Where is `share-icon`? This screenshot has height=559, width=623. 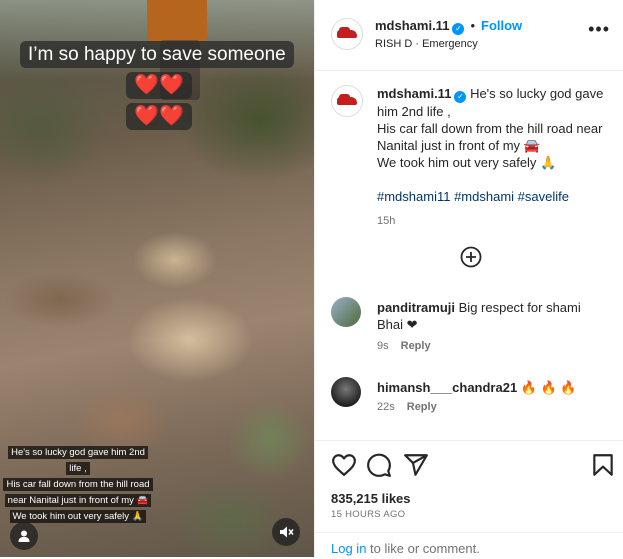
share-icon is located at coordinates (416, 465).